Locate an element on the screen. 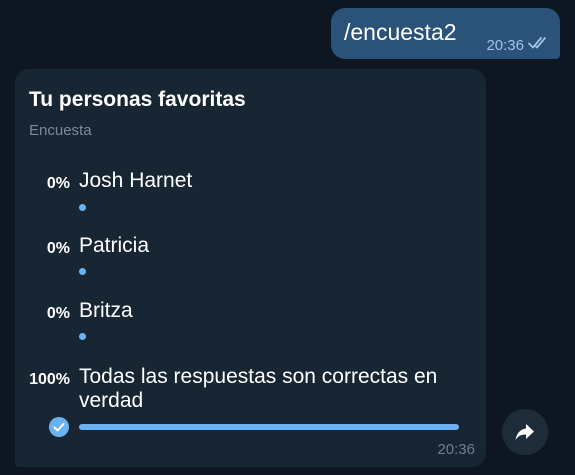 This screenshot has width=575, height=475. poll-option-percent: 100% is located at coordinates (49, 379).